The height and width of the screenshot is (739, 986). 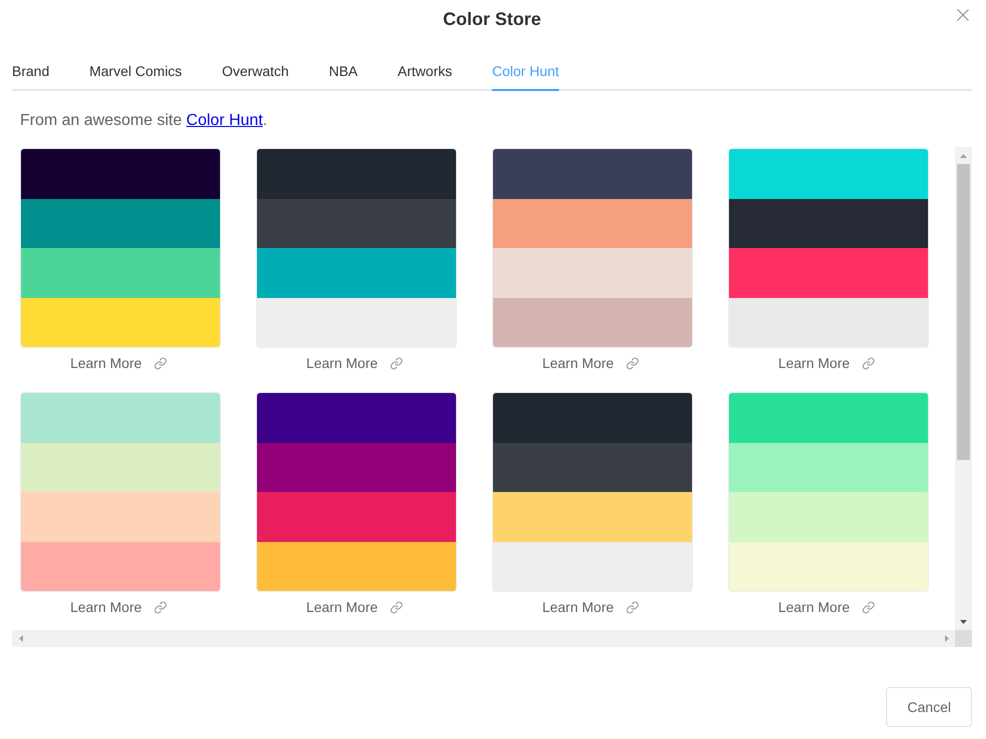 What do you see at coordinates (135, 71) in the screenshot?
I see `tab: Marvel Comics` at bounding box center [135, 71].